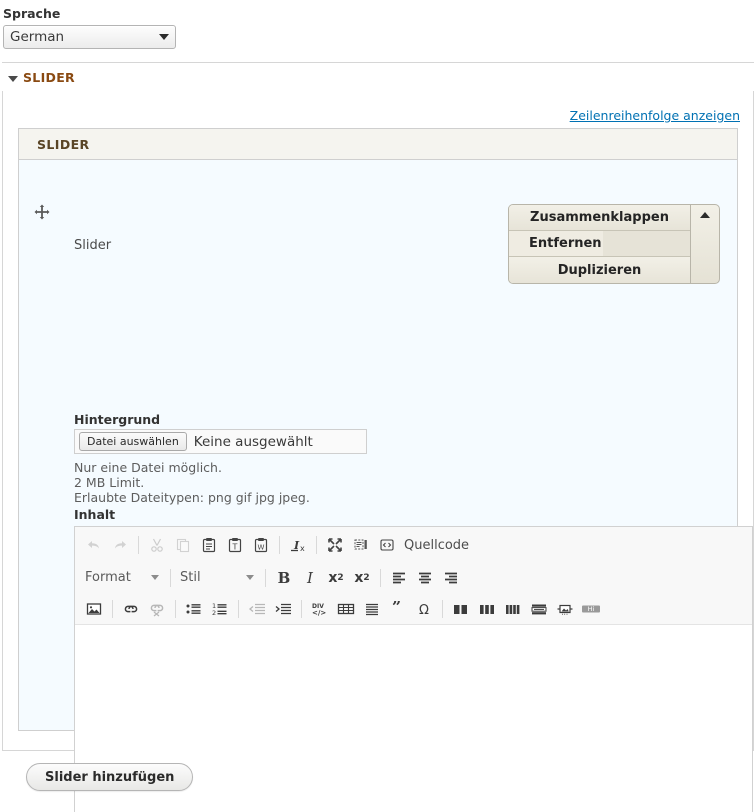  Describe the element at coordinates (37, 37) in the screenshot. I see `language-select-value: German` at that location.